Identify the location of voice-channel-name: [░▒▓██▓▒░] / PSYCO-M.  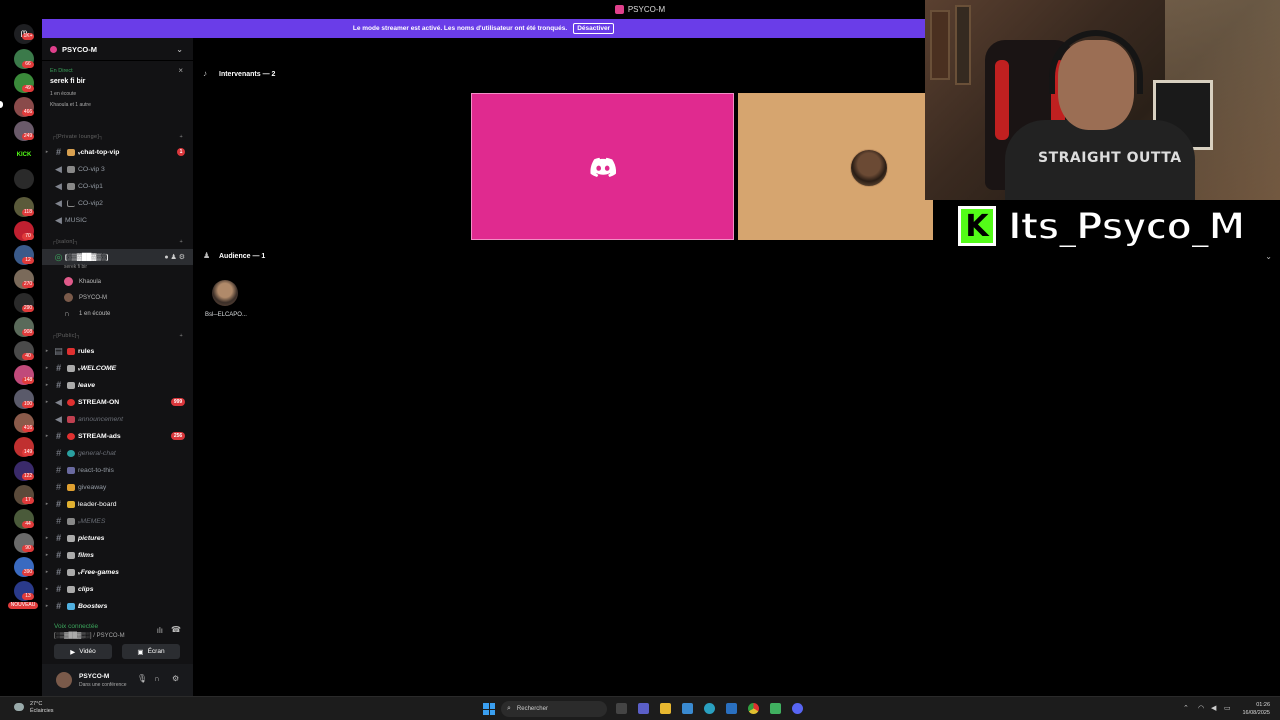
(89, 636).